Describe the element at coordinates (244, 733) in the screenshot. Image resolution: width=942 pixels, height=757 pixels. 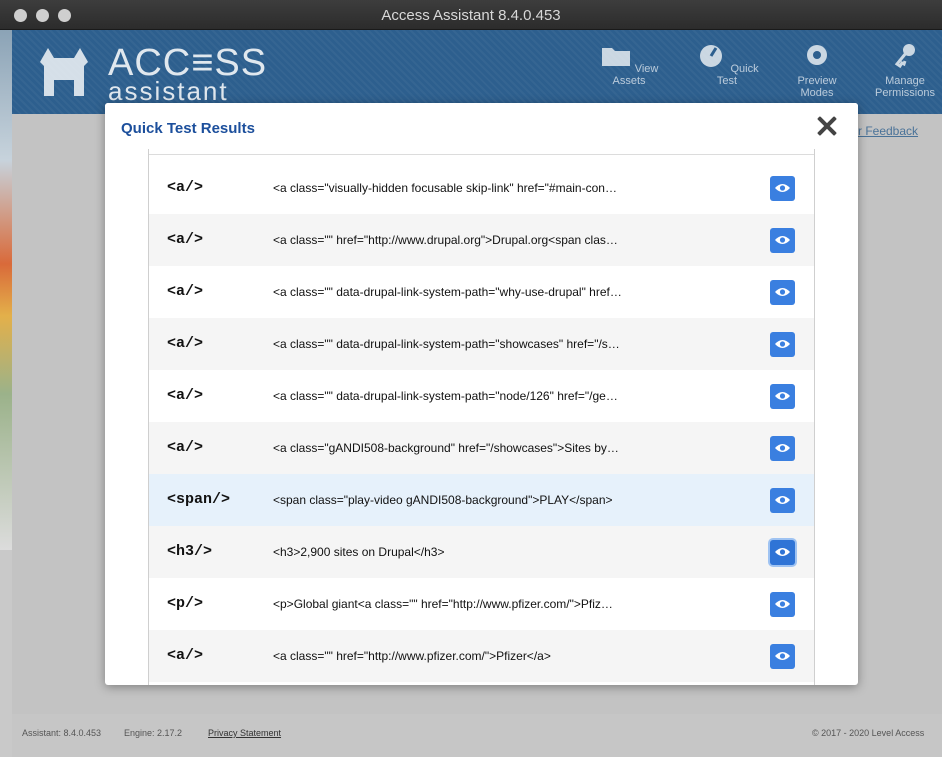
I see `privacy-statement-link: Privacy Statement` at that location.